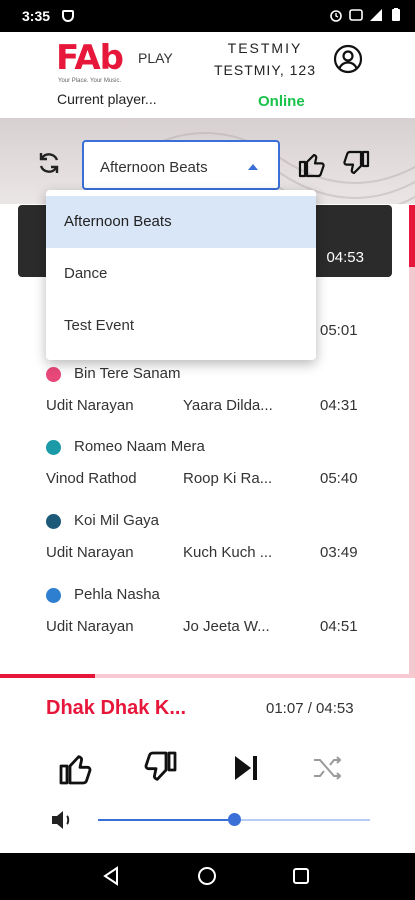 This screenshot has height=900, width=415. I want to click on playback-progress-bar, so click(207, 676).